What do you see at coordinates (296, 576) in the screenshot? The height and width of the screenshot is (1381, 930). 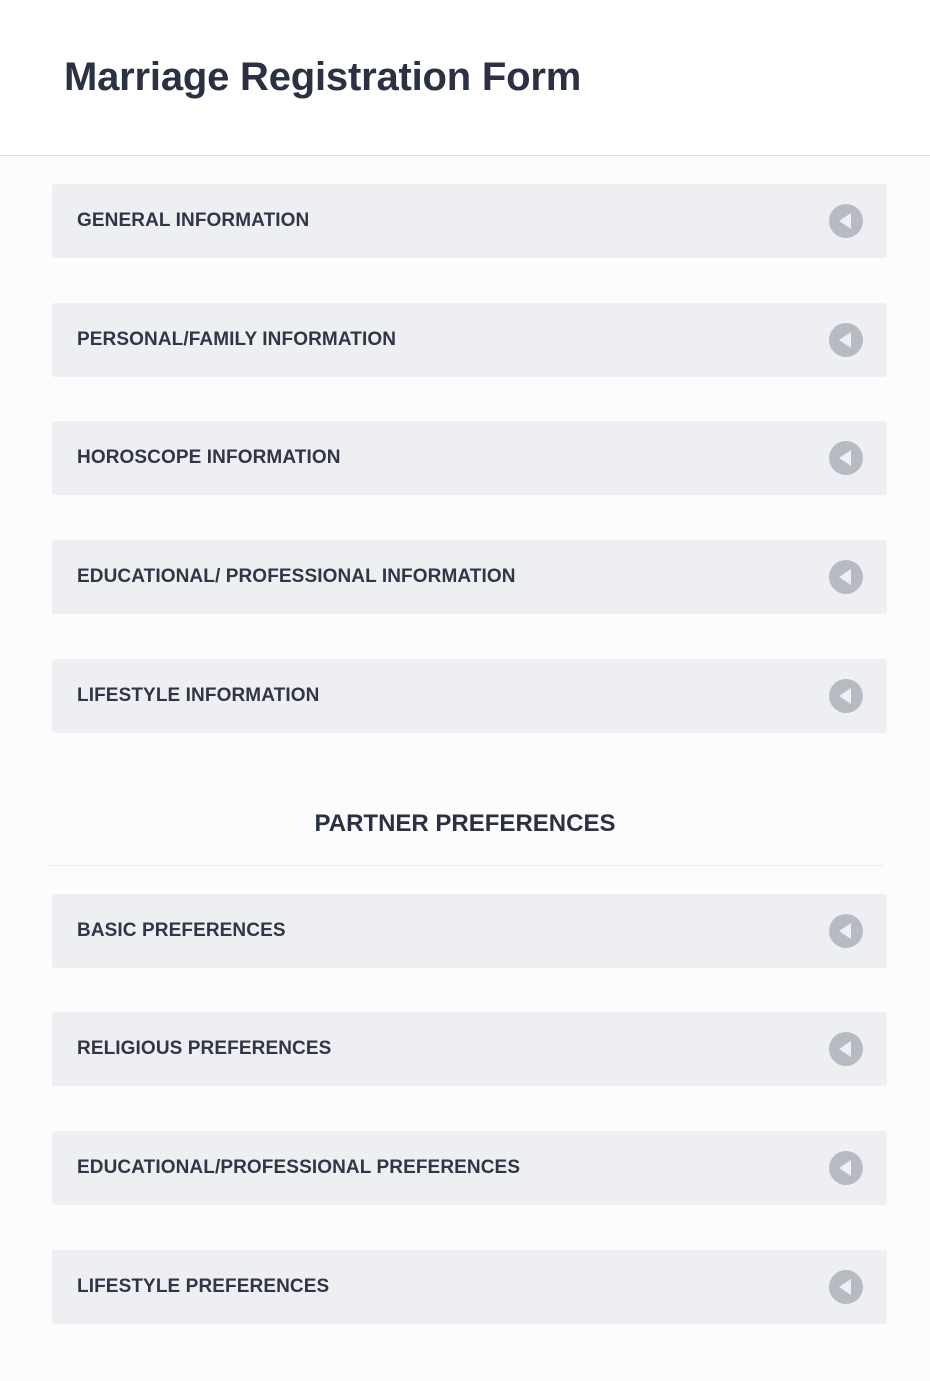 I see `accordion-label: EDUCATIONAL/ PROFESSIONAL INFORMATION` at bounding box center [296, 576].